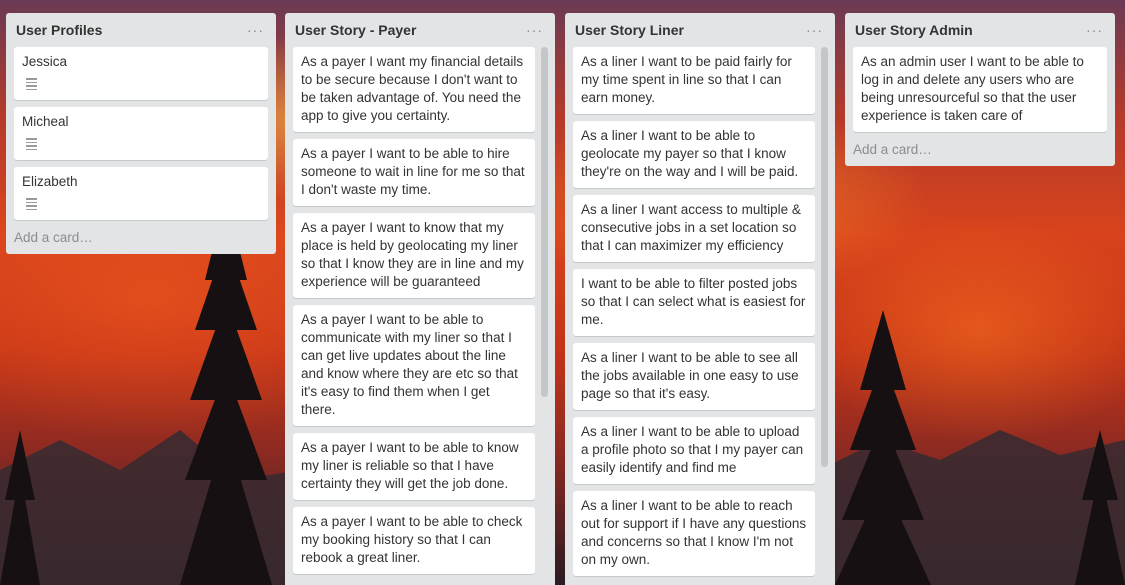 This screenshot has height=585, width=1125. What do you see at coordinates (141, 193) in the screenshot?
I see `list-card: Elizabeth` at bounding box center [141, 193].